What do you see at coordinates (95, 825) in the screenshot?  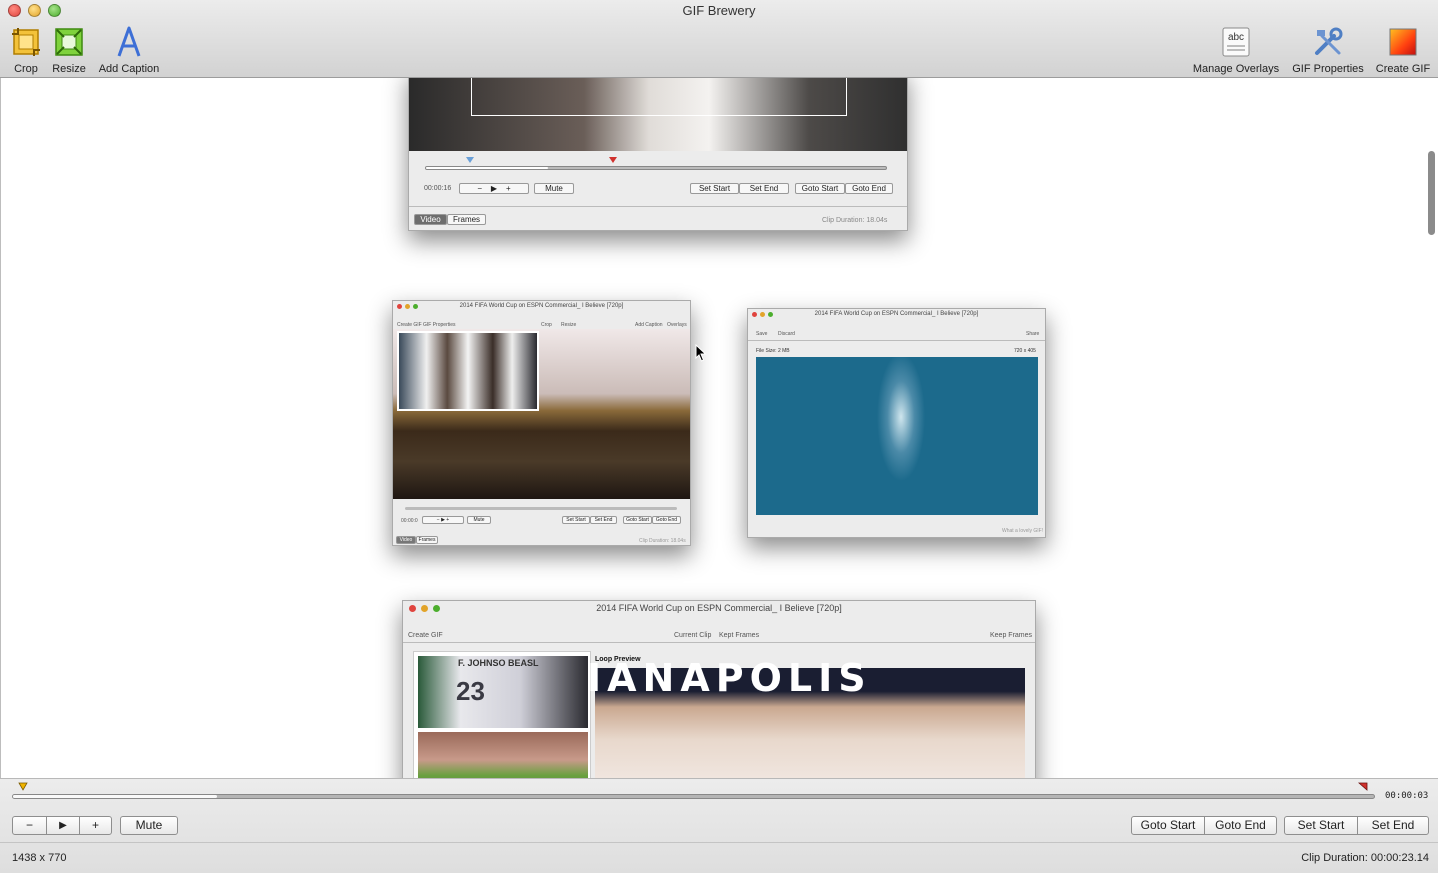 I see `step-forward-button: +` at bounding box center [95, 825].